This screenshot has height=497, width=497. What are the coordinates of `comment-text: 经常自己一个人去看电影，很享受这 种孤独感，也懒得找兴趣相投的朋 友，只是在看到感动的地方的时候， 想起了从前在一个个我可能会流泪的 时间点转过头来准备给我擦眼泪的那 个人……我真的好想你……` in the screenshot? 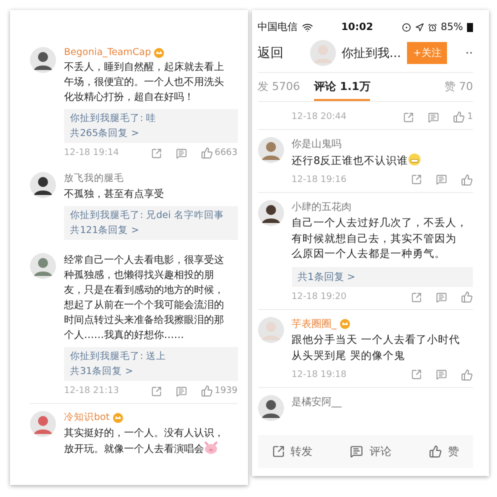 It's located at (144, 298).